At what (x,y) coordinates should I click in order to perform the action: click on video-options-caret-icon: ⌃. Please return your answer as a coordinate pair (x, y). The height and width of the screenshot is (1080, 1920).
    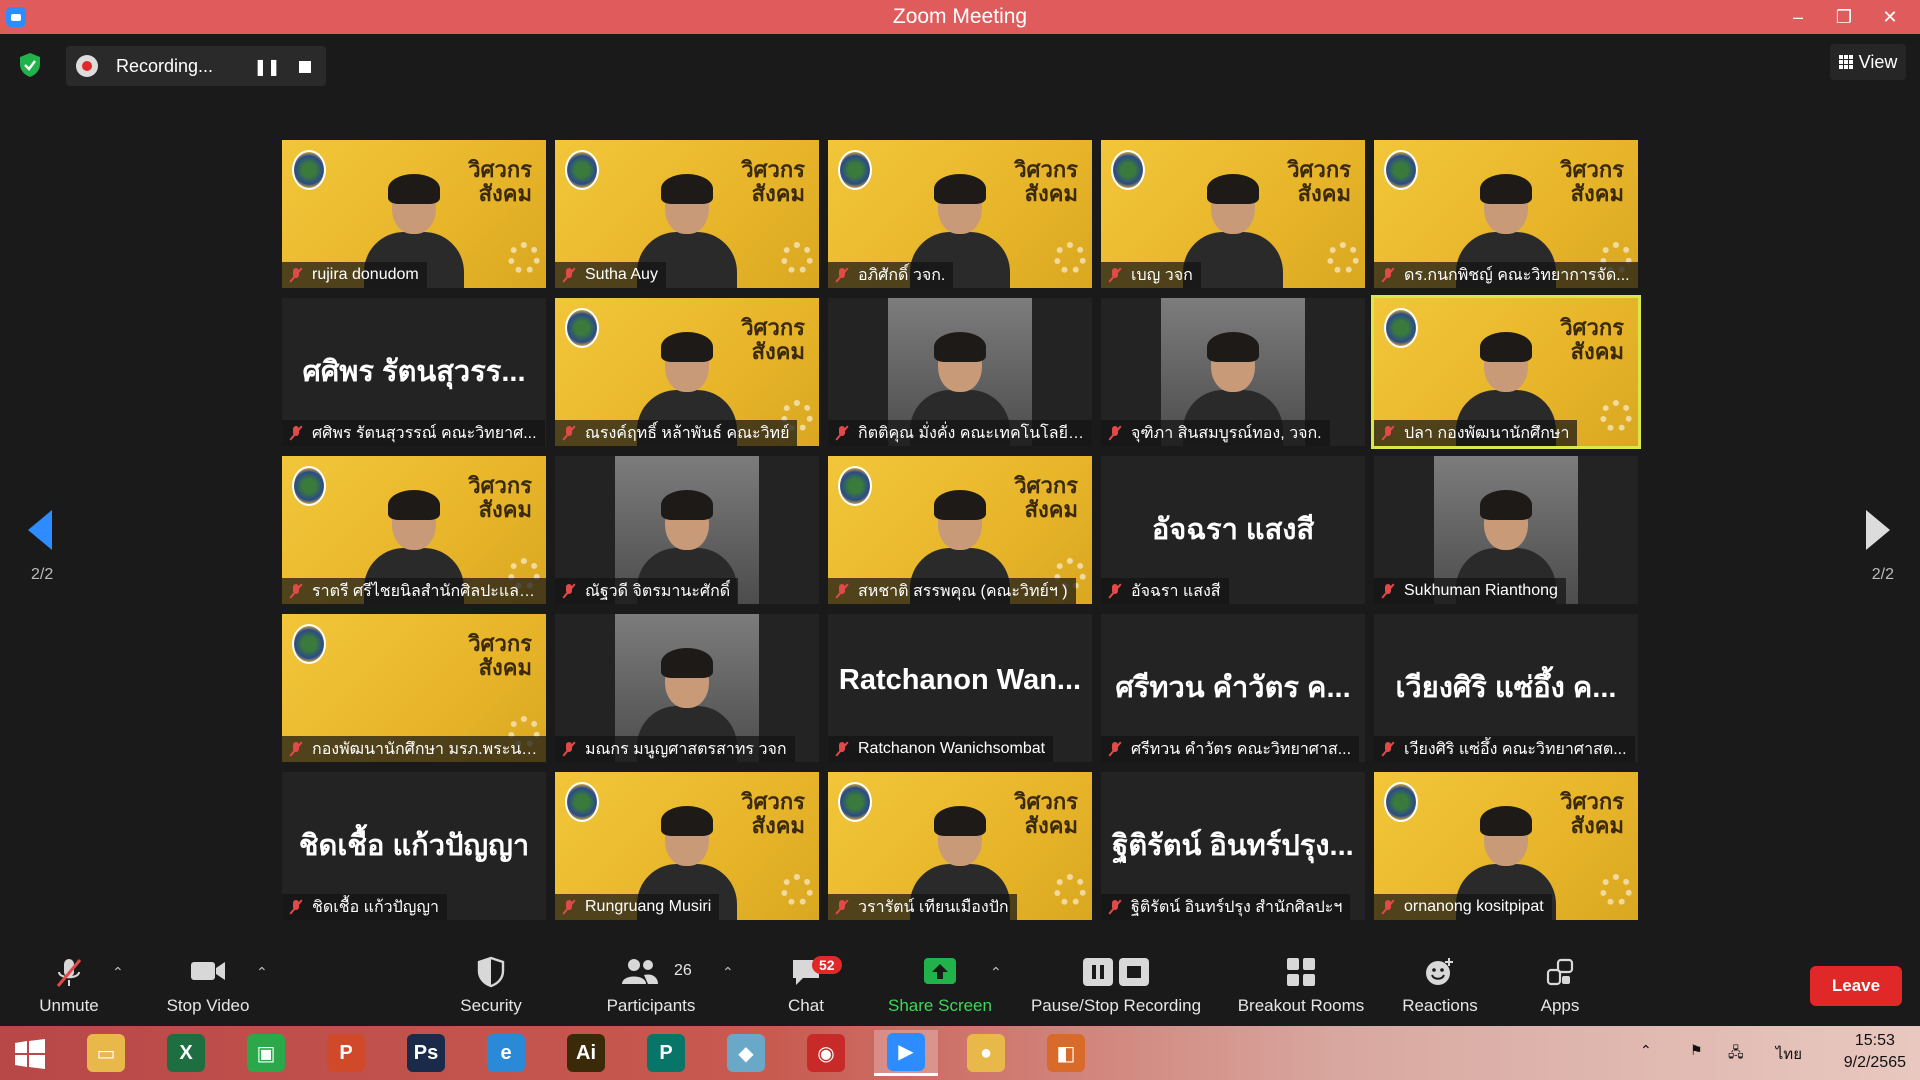
    Looking at the image, I should click on (262, 972).